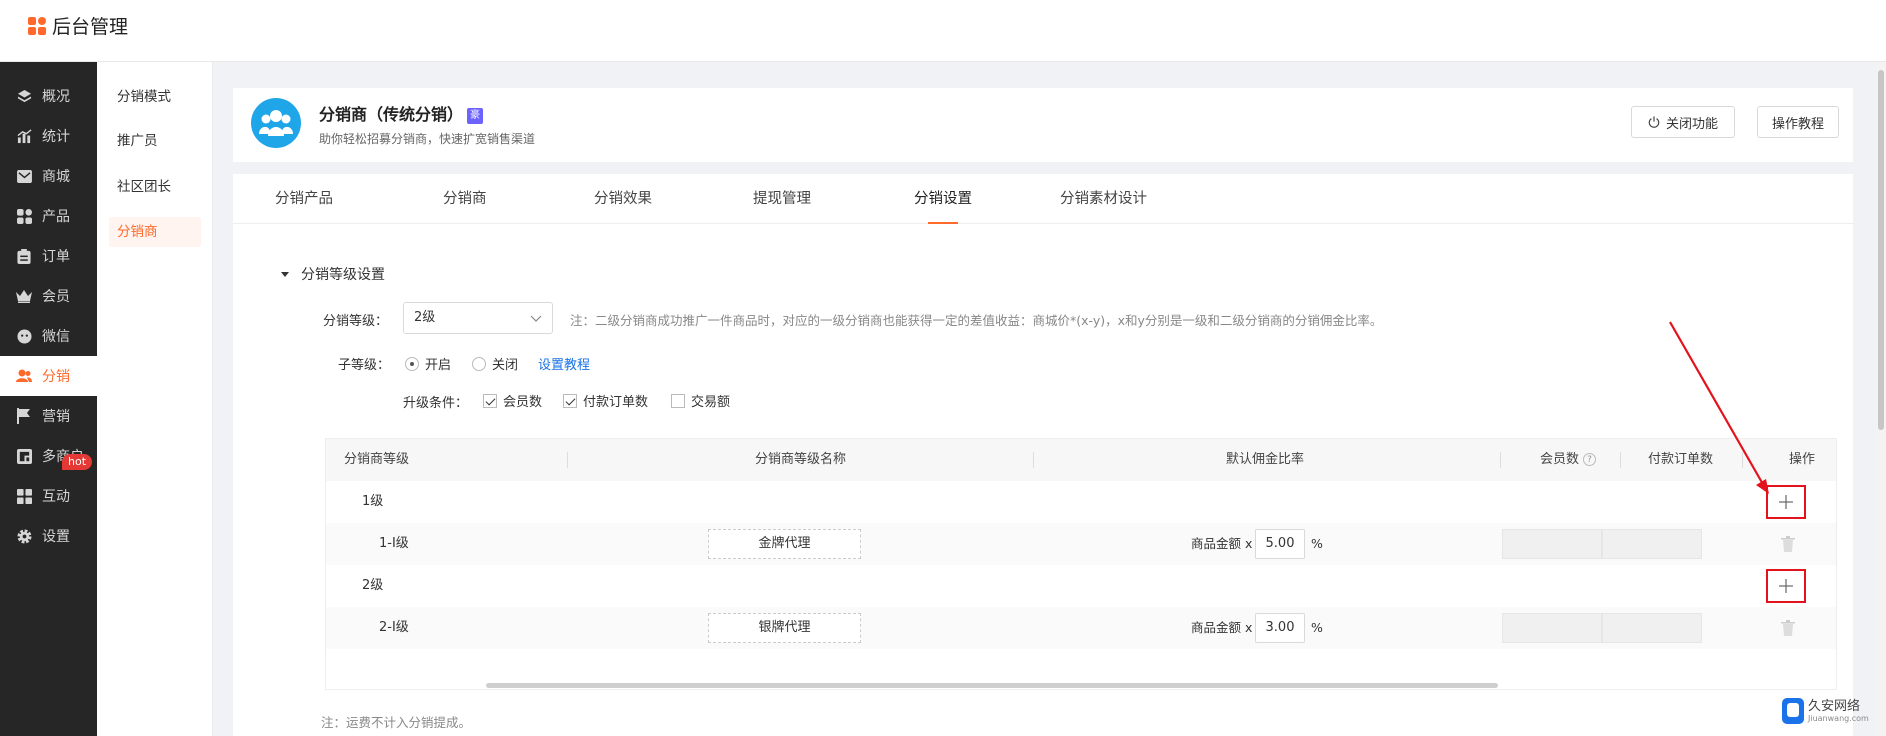 This screenshot has height=736, width=1886. I want to click on level-cell: 1-I级, so click(394, 543).